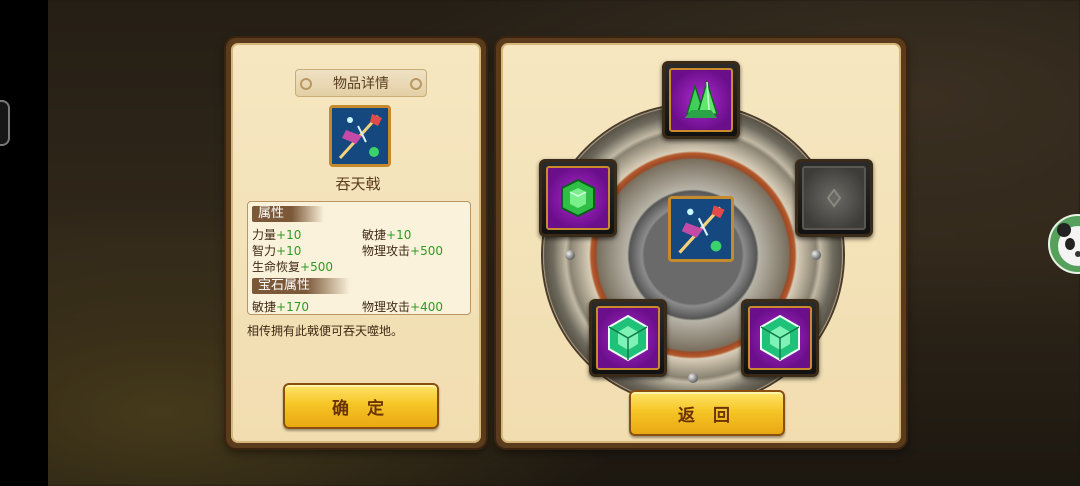 The image size is (1080, 486). I want to click on gem-attributes-heading: 宝石属性, so click(301, 286).